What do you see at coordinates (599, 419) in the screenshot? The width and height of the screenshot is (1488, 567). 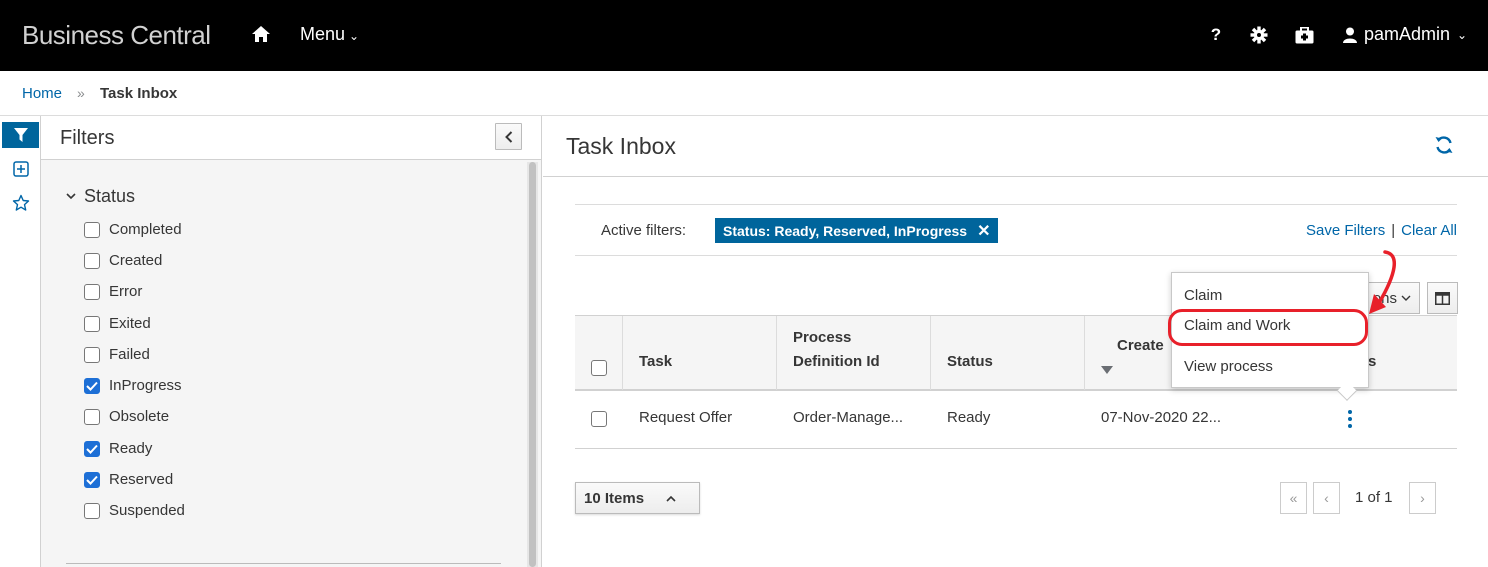 I see `row-checkbox` at bounding box center [599, 419].